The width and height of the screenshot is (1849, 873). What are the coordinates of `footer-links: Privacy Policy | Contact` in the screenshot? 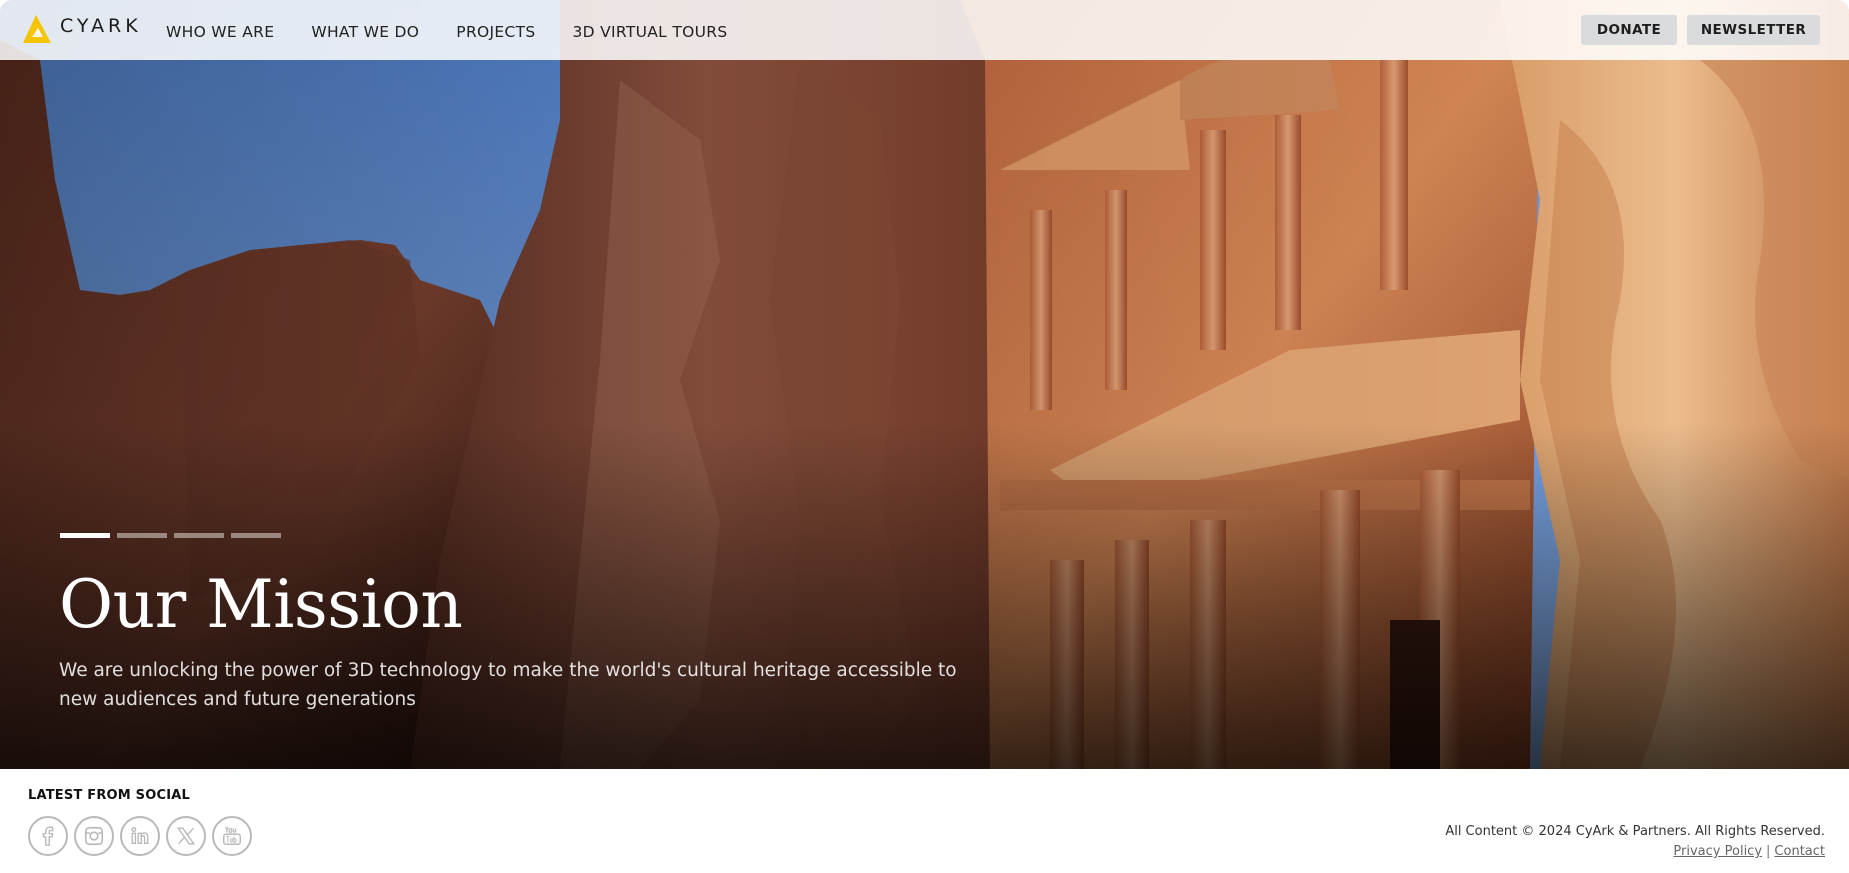 It's located at (1749, 851).